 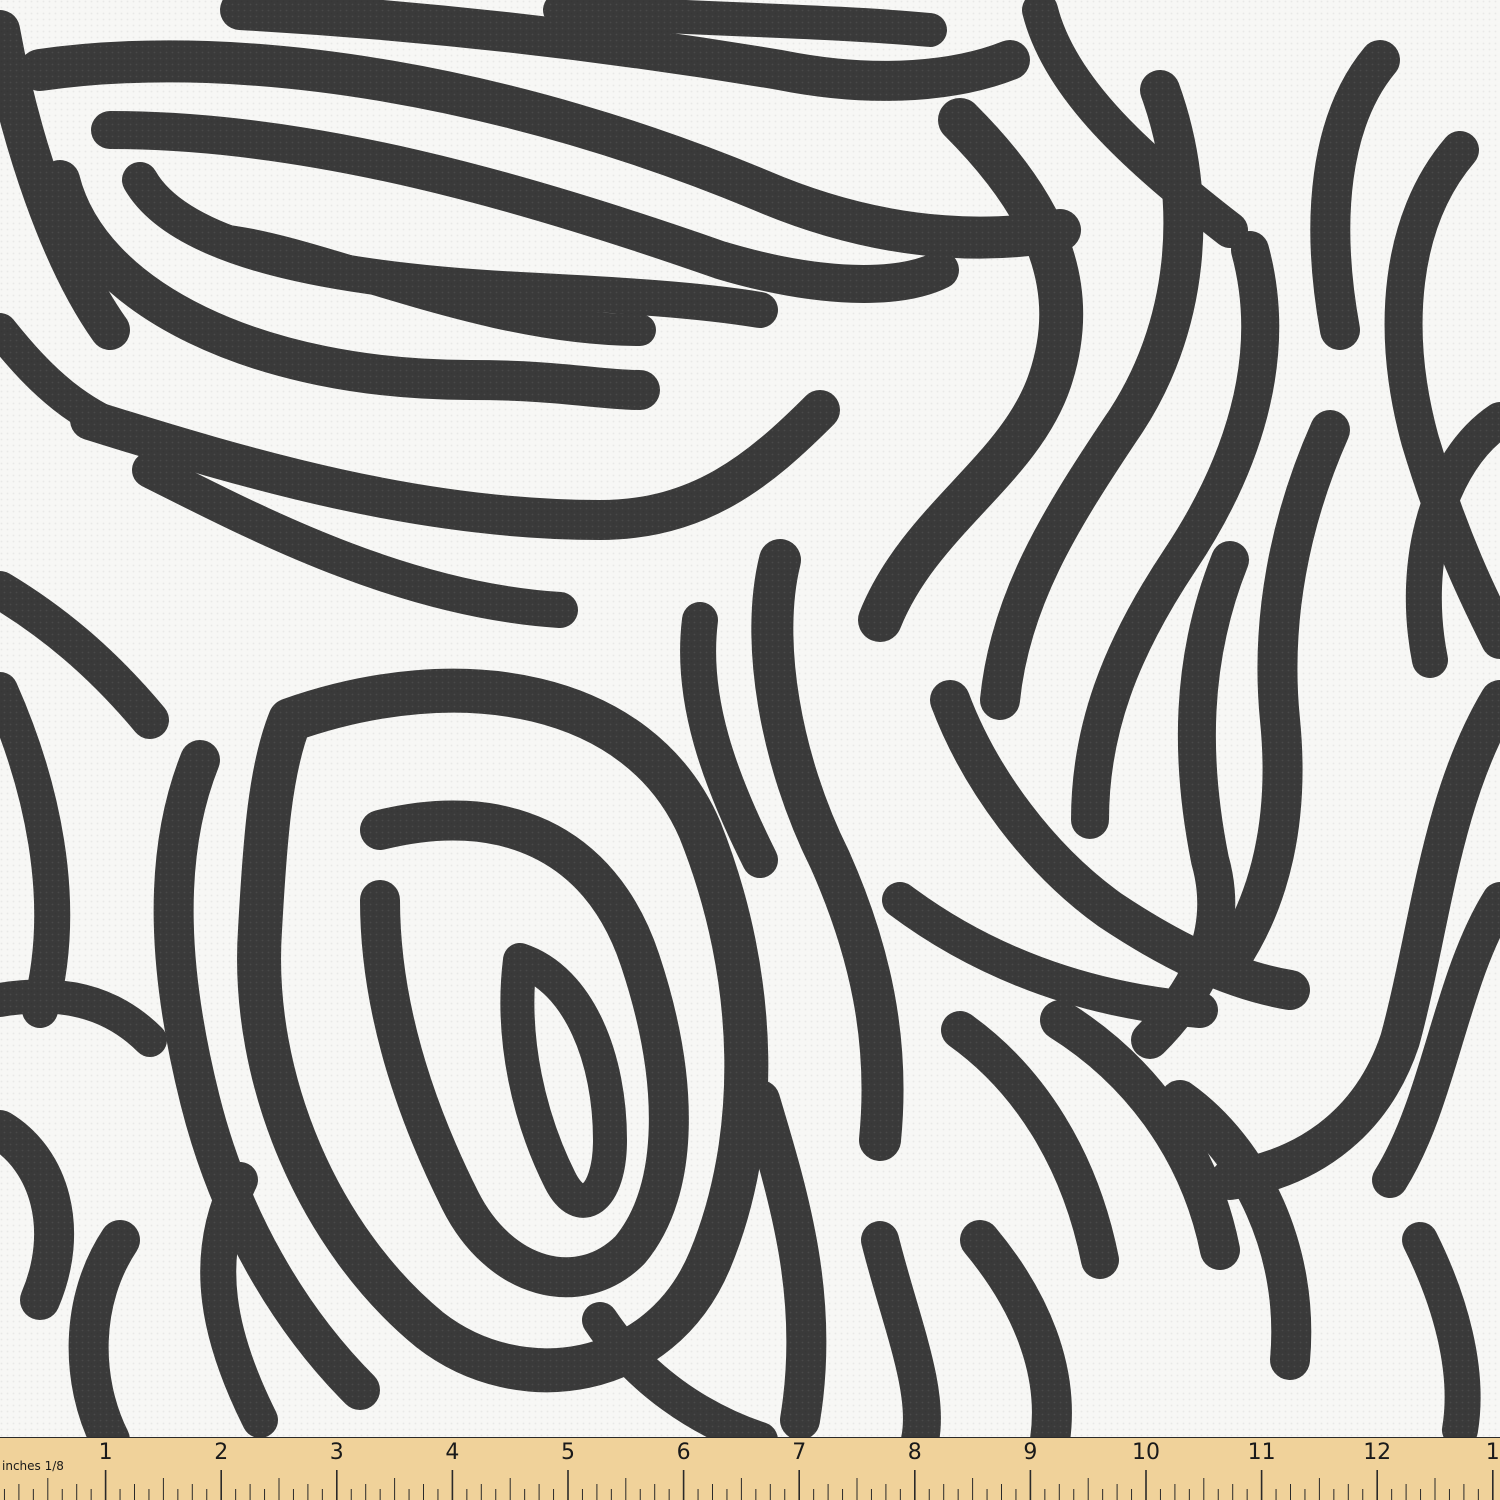 I want to click on ruler-tick-label: 7, so click(x=799, y=1452).